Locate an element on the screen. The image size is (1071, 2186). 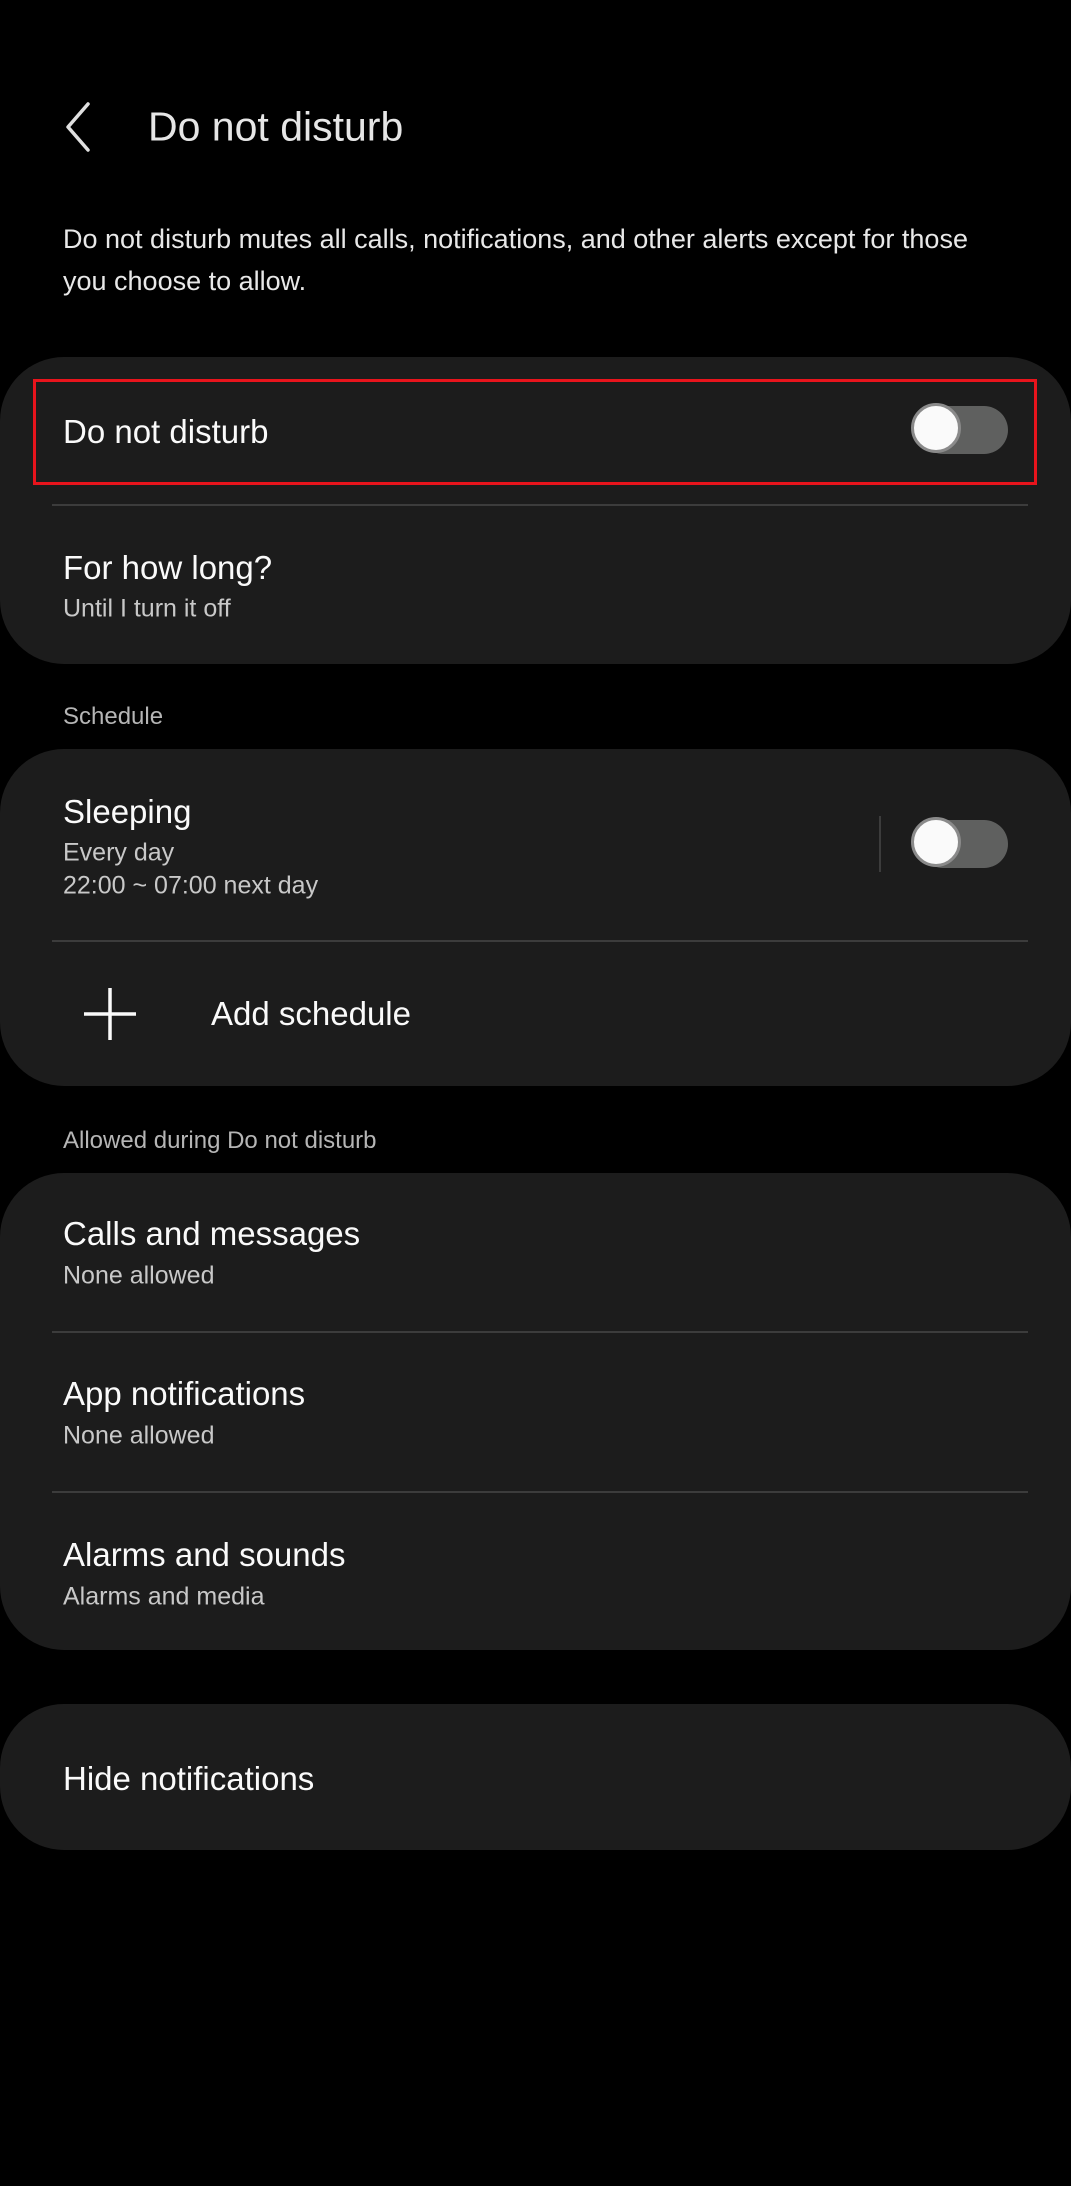
schedule-time: 22:00 ~ 07:00 next day is located at coordinates (191, 885).